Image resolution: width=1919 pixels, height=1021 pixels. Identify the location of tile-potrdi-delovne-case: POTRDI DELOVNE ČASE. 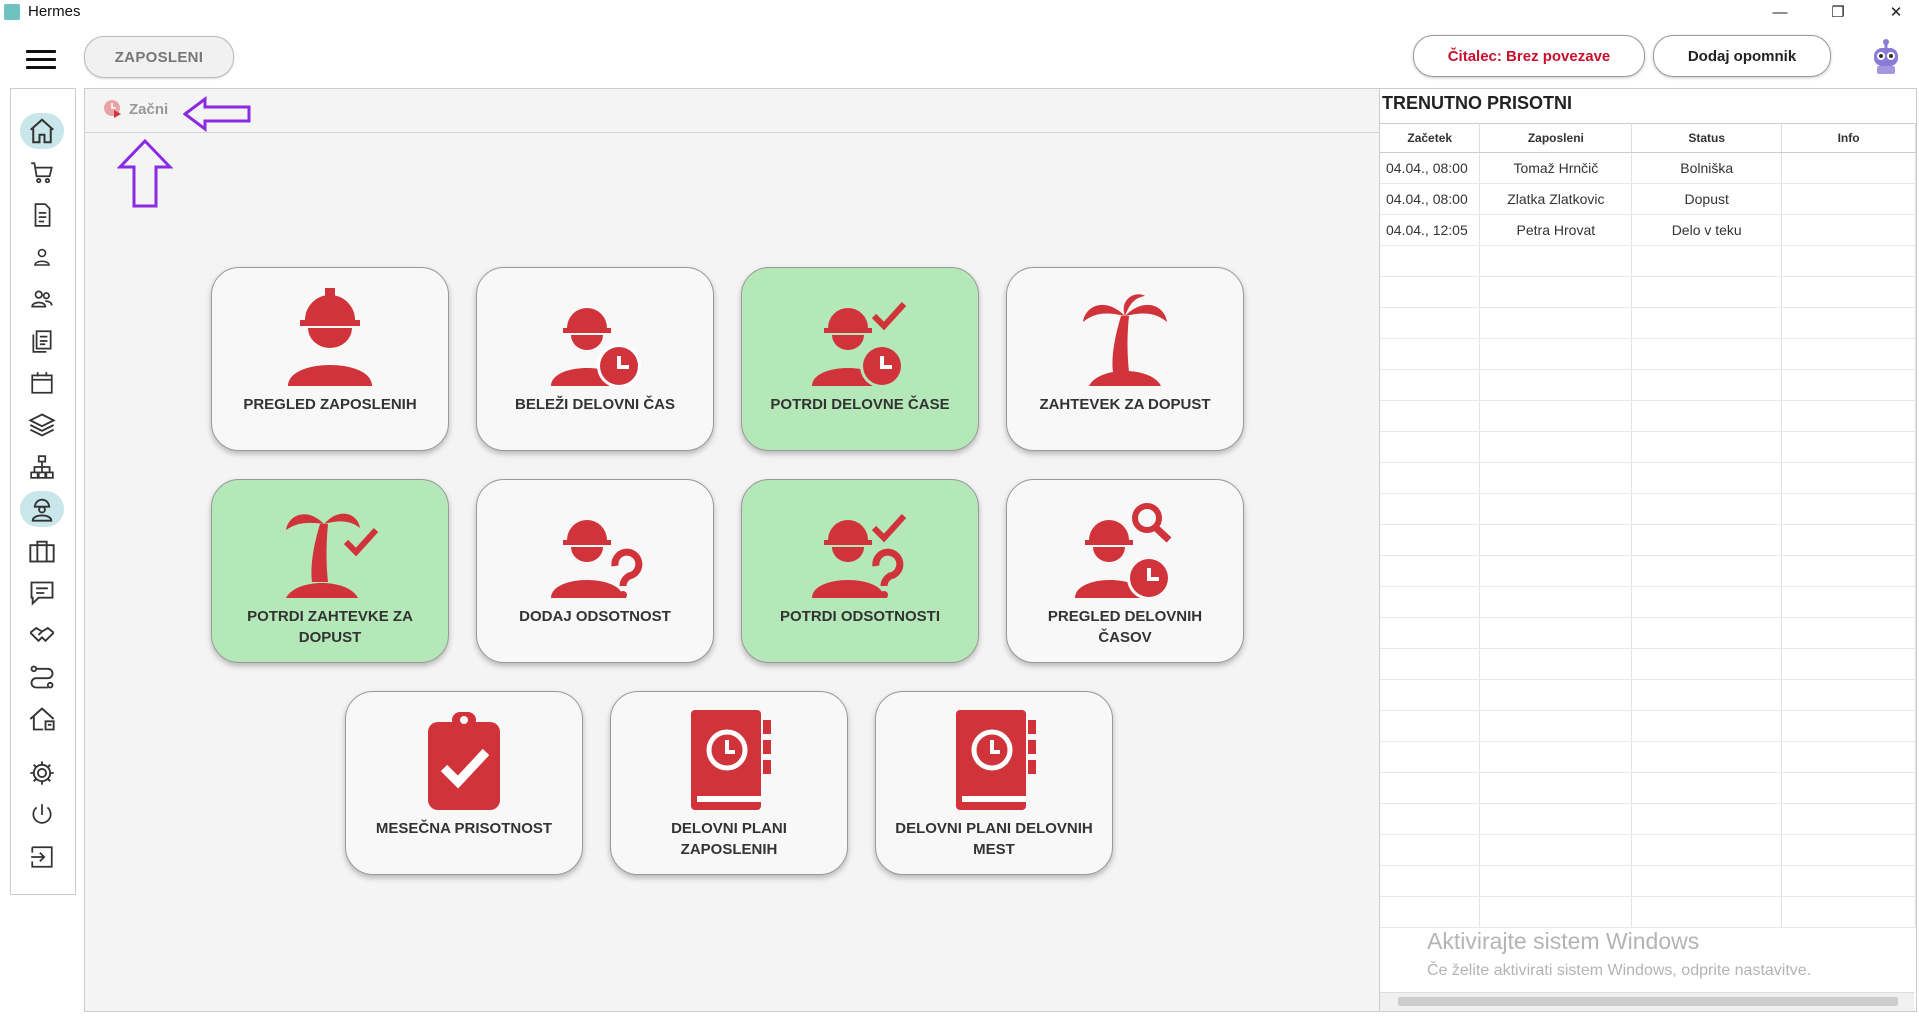
(860, 359).